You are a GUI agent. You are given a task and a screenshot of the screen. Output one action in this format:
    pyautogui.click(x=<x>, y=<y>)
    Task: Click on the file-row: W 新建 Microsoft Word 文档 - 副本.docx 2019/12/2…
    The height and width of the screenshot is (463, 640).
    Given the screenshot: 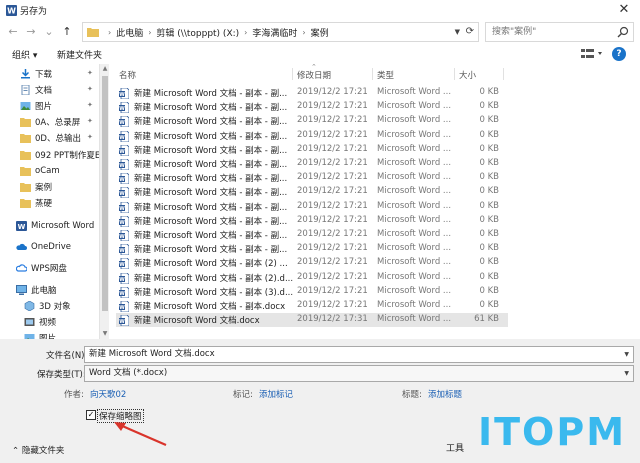 What is the action you would take?
    pyautogui.click(x=312, y=306)
    